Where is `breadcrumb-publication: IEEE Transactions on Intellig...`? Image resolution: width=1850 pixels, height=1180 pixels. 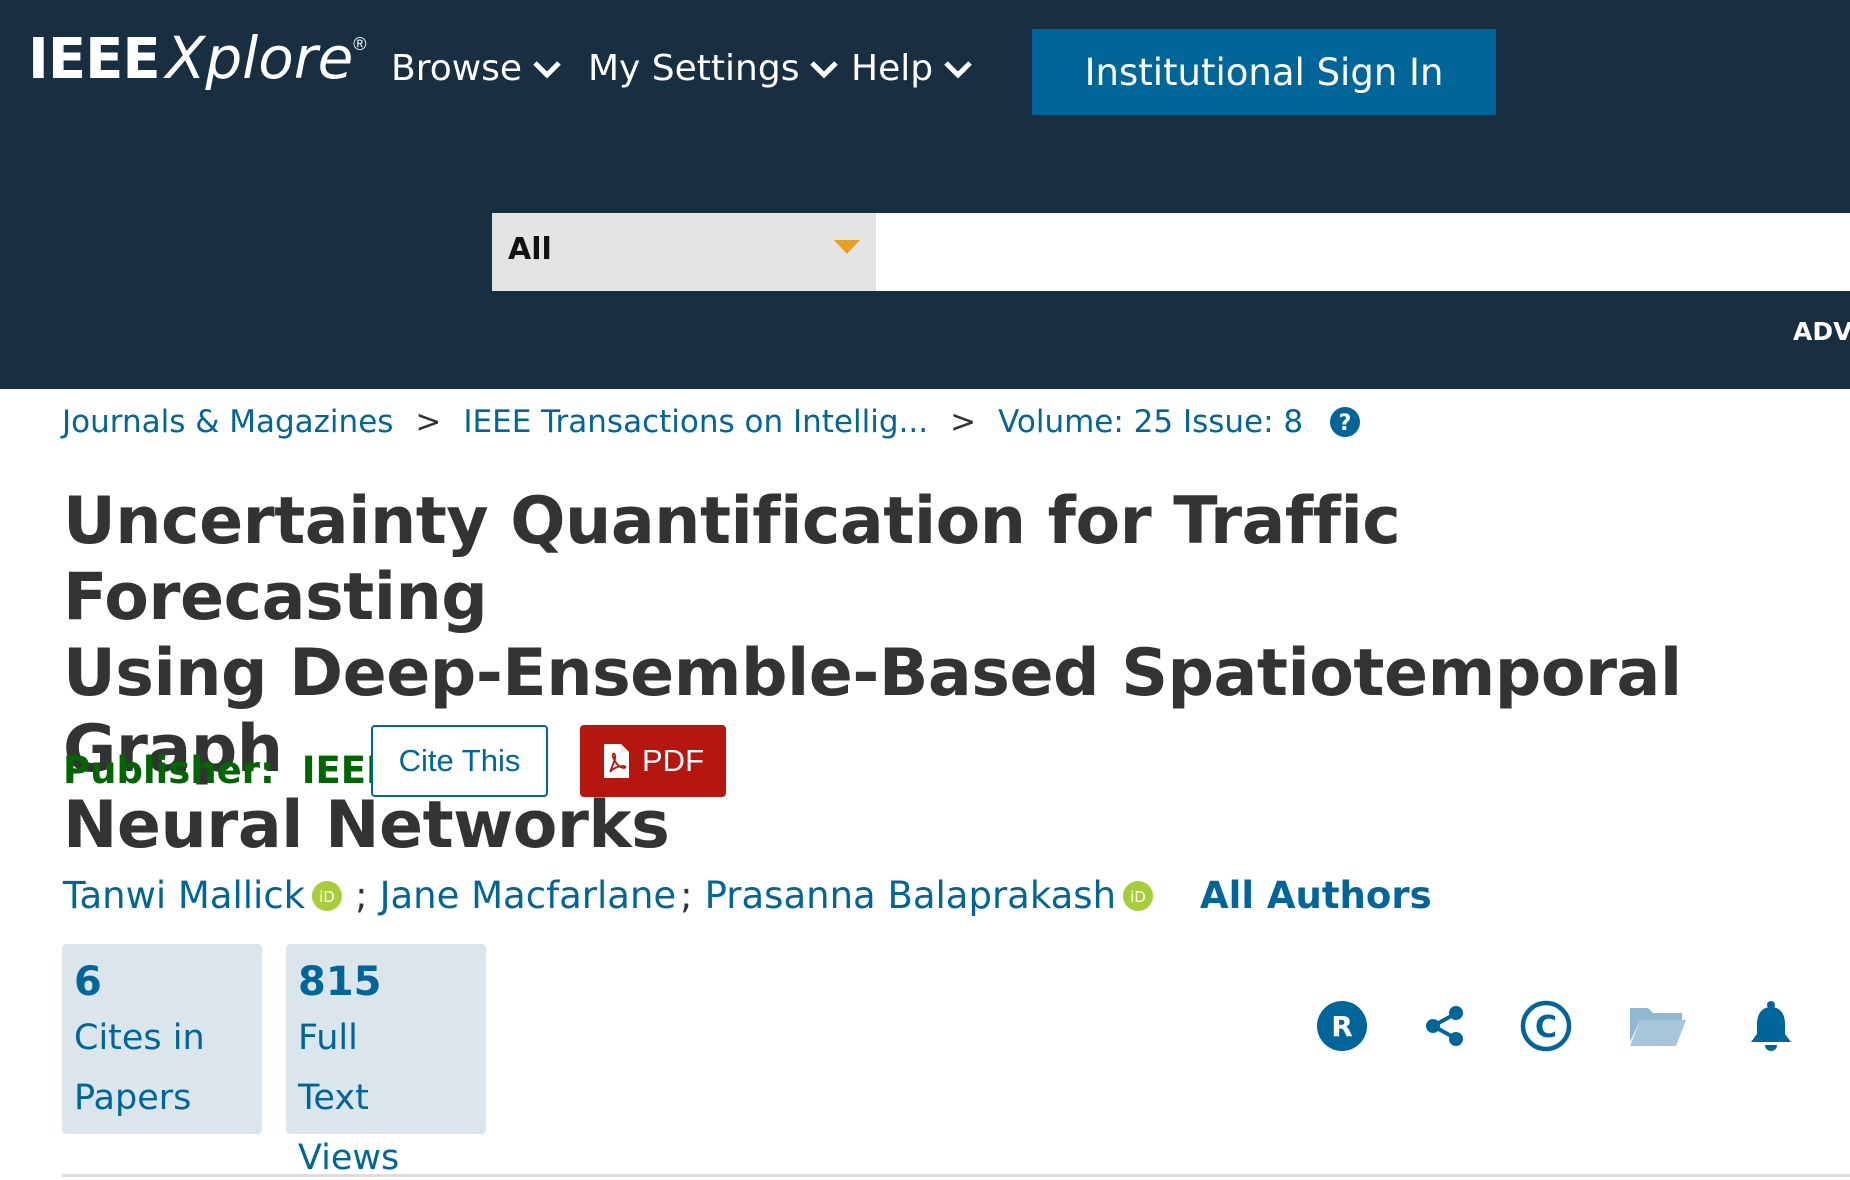 breadcrumb-publication: IEEE Transactions on Intellig... is located at coordinates (695, 422).